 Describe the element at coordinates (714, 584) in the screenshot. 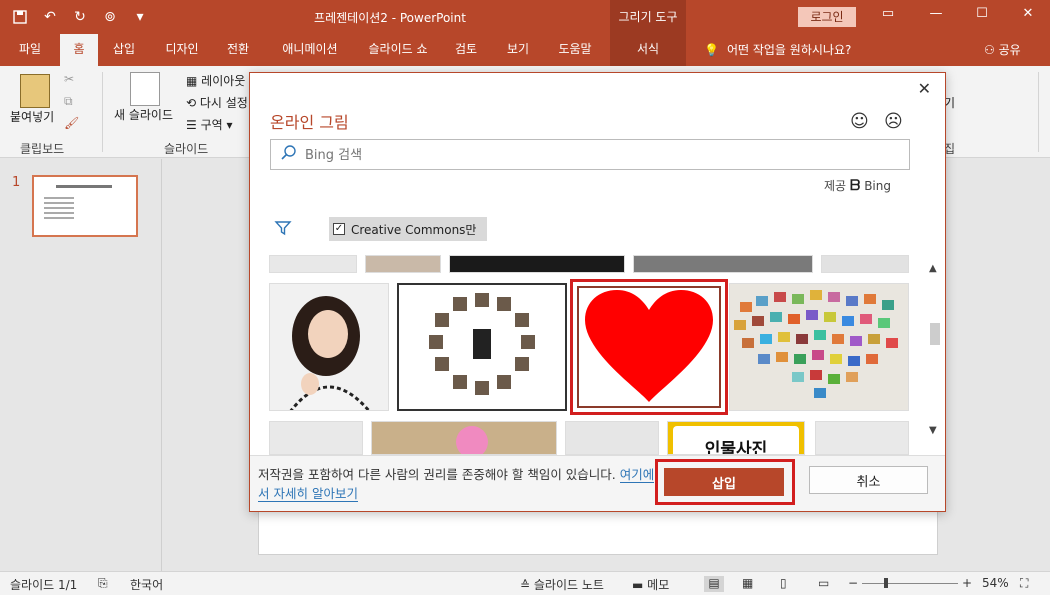

I see `normal-view-icon: ▤` at that location.